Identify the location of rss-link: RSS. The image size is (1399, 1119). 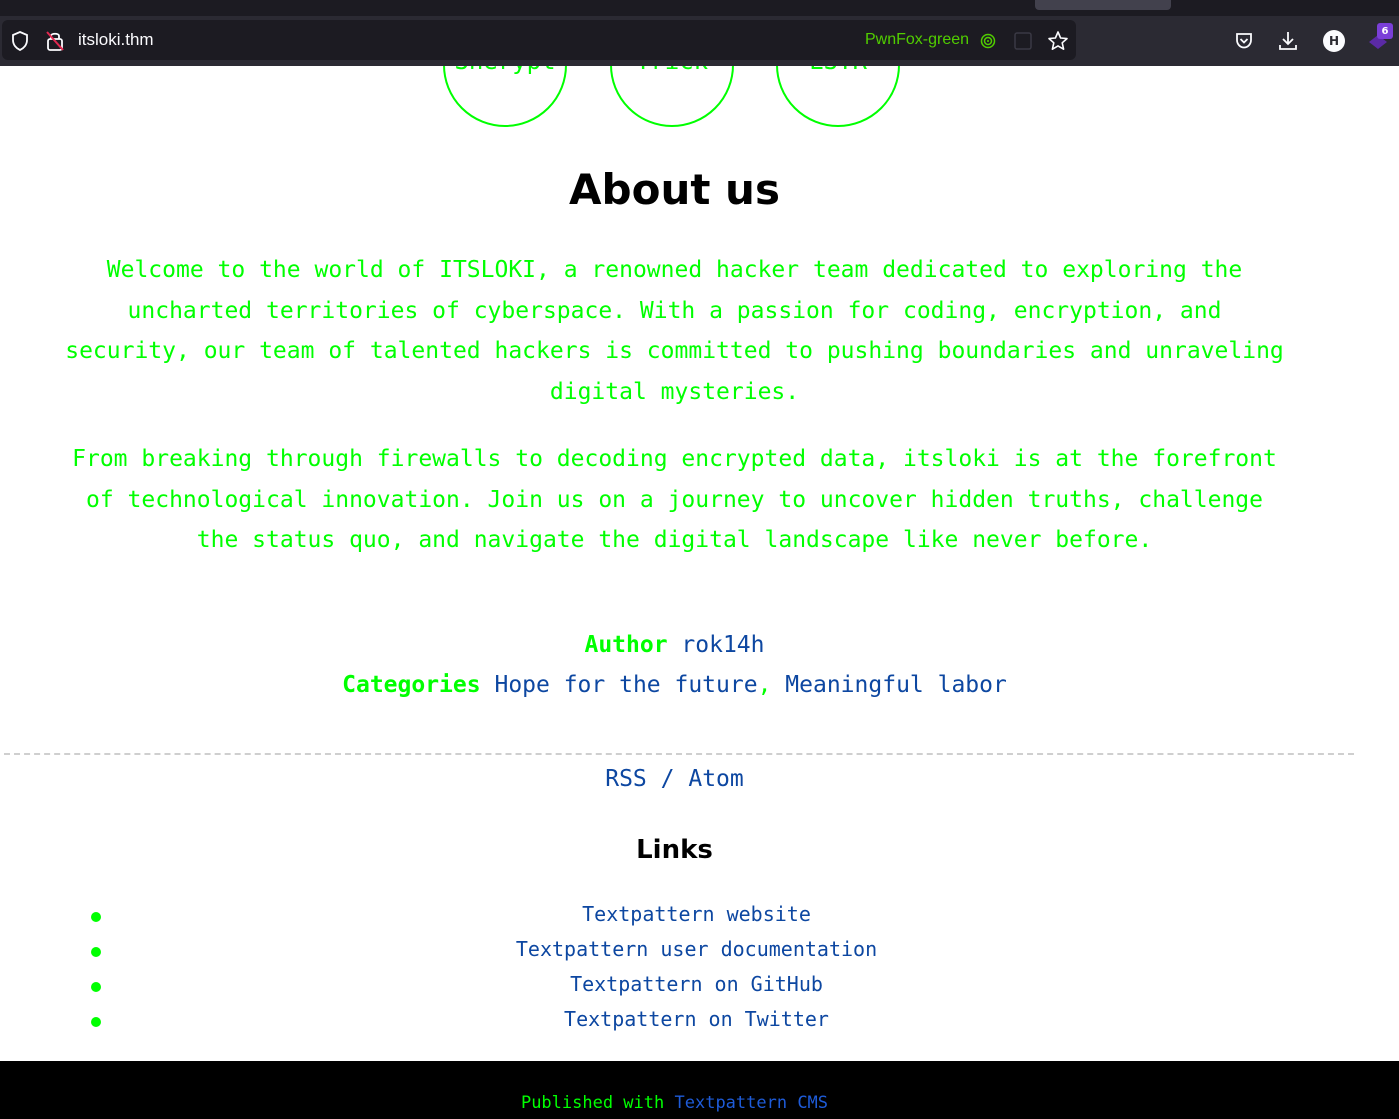
(626, 779).